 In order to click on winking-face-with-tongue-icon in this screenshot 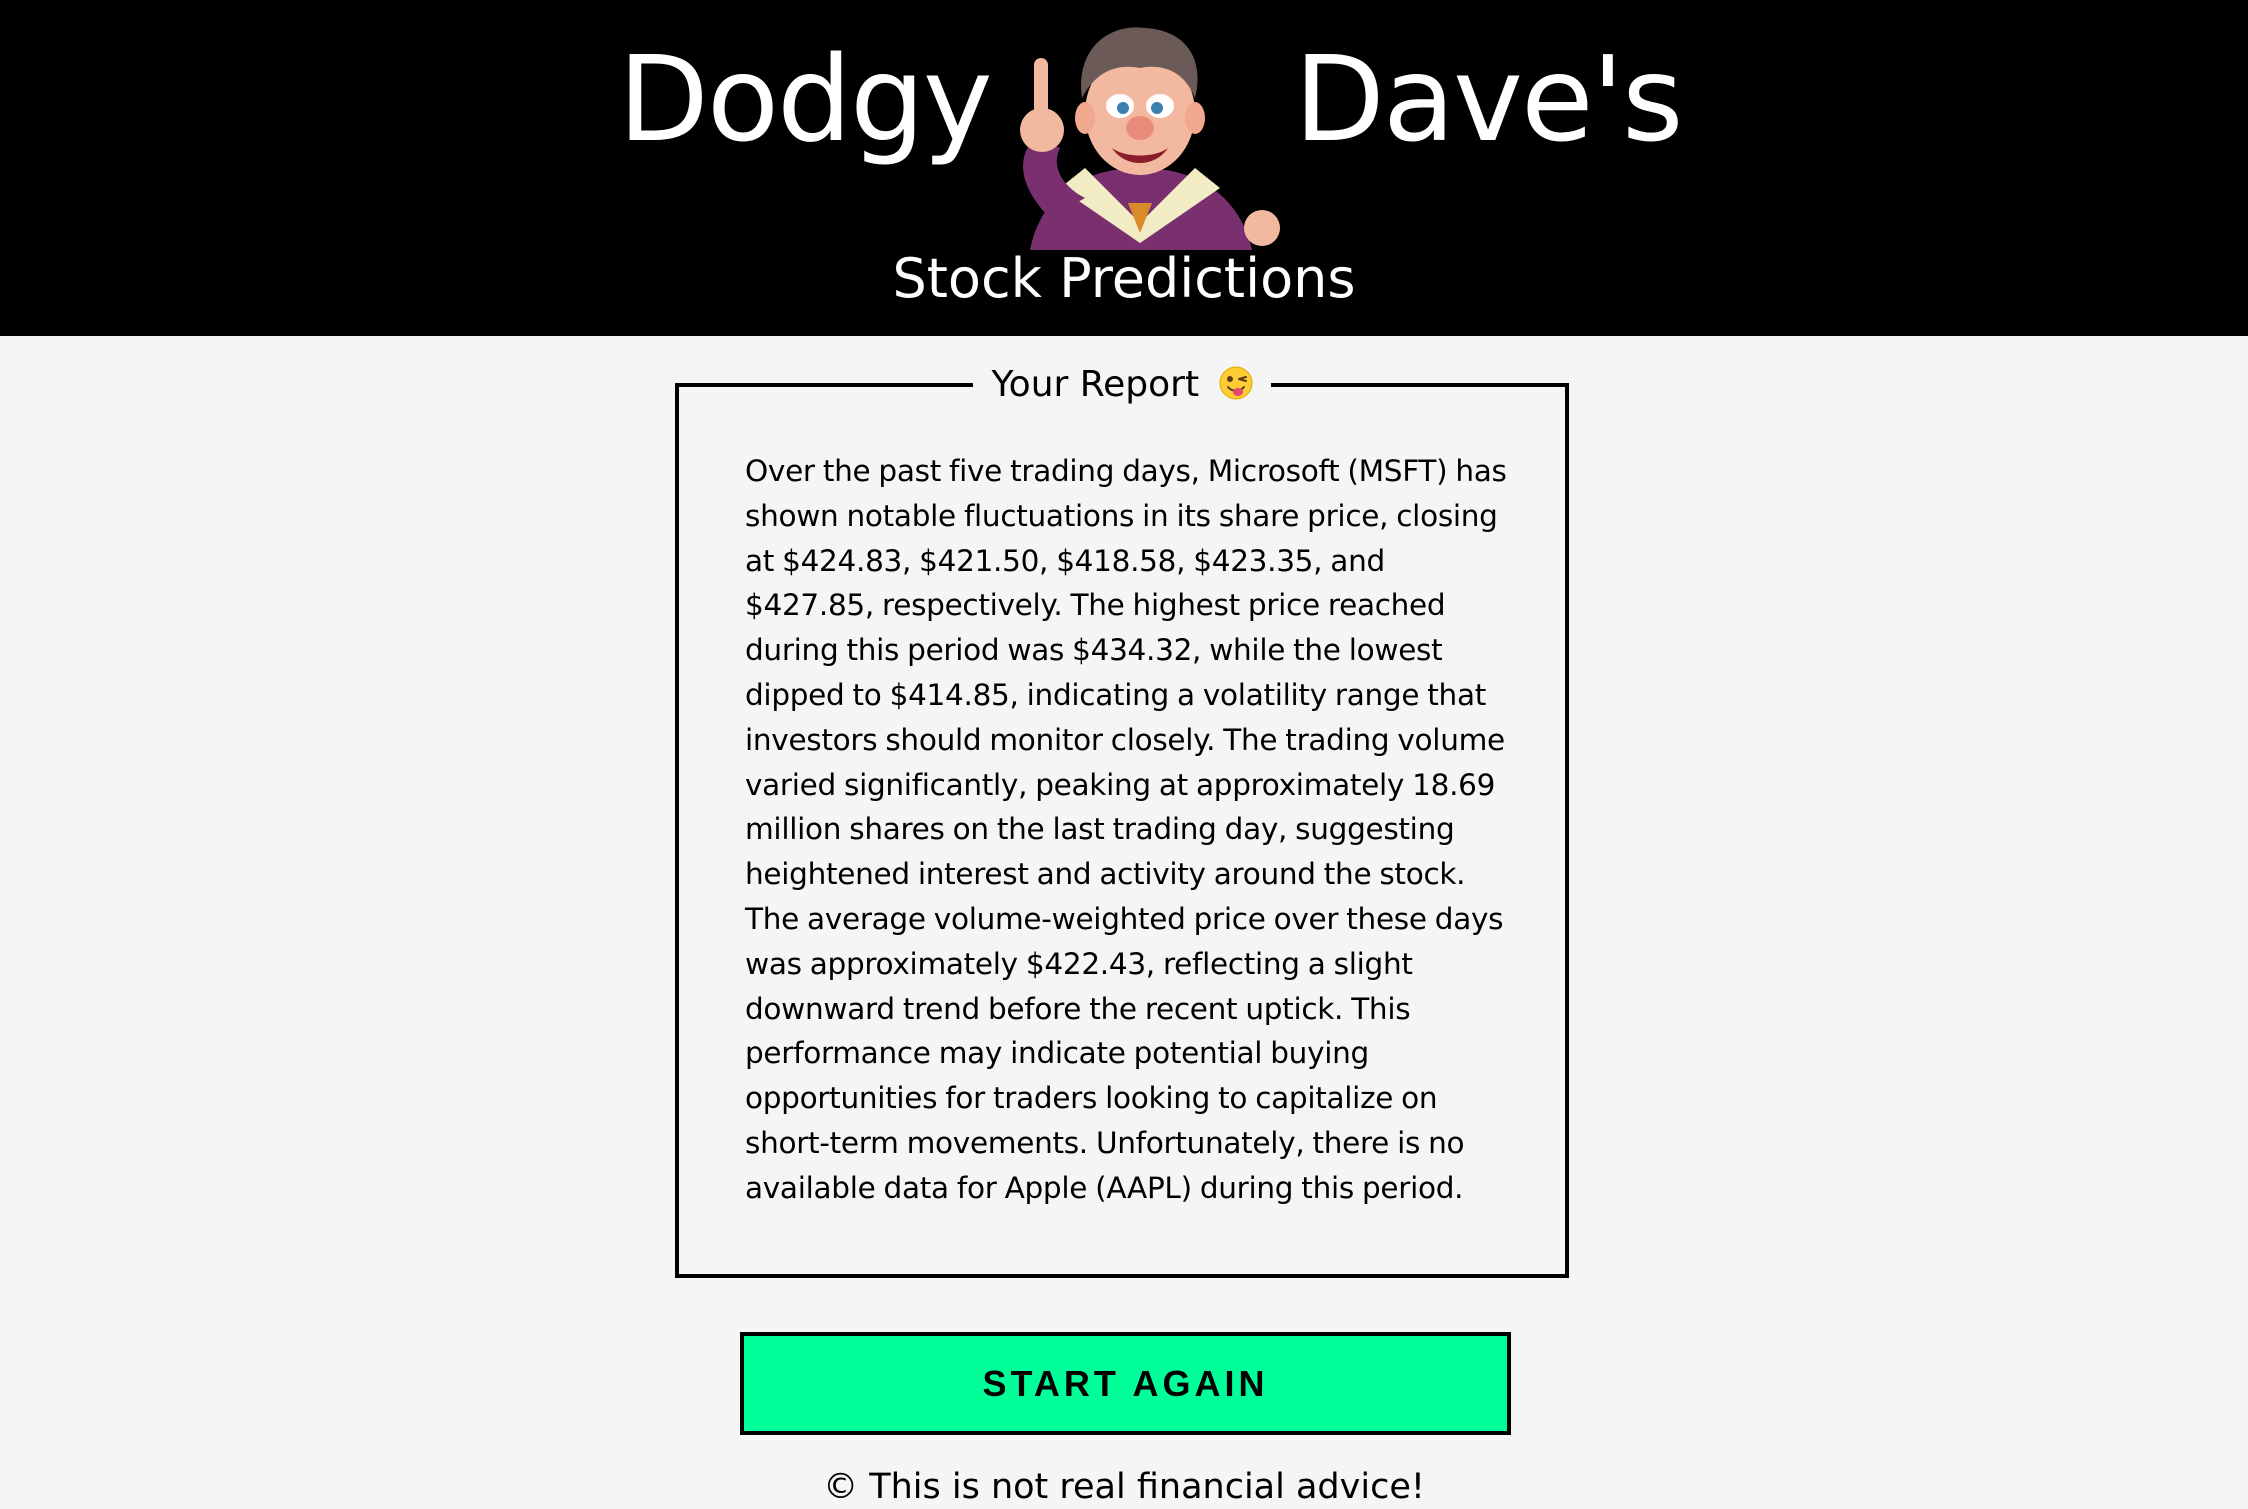, I will do `click(1236, 383)`.